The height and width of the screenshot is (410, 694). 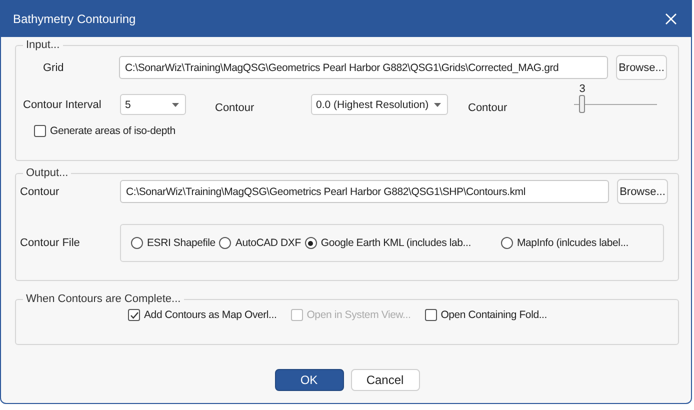 What do you see at coordinates (113, 131) in the screenshot?
I see `checkbox-label: Generate areas of iso-depth` at bounding box center [113, 131].